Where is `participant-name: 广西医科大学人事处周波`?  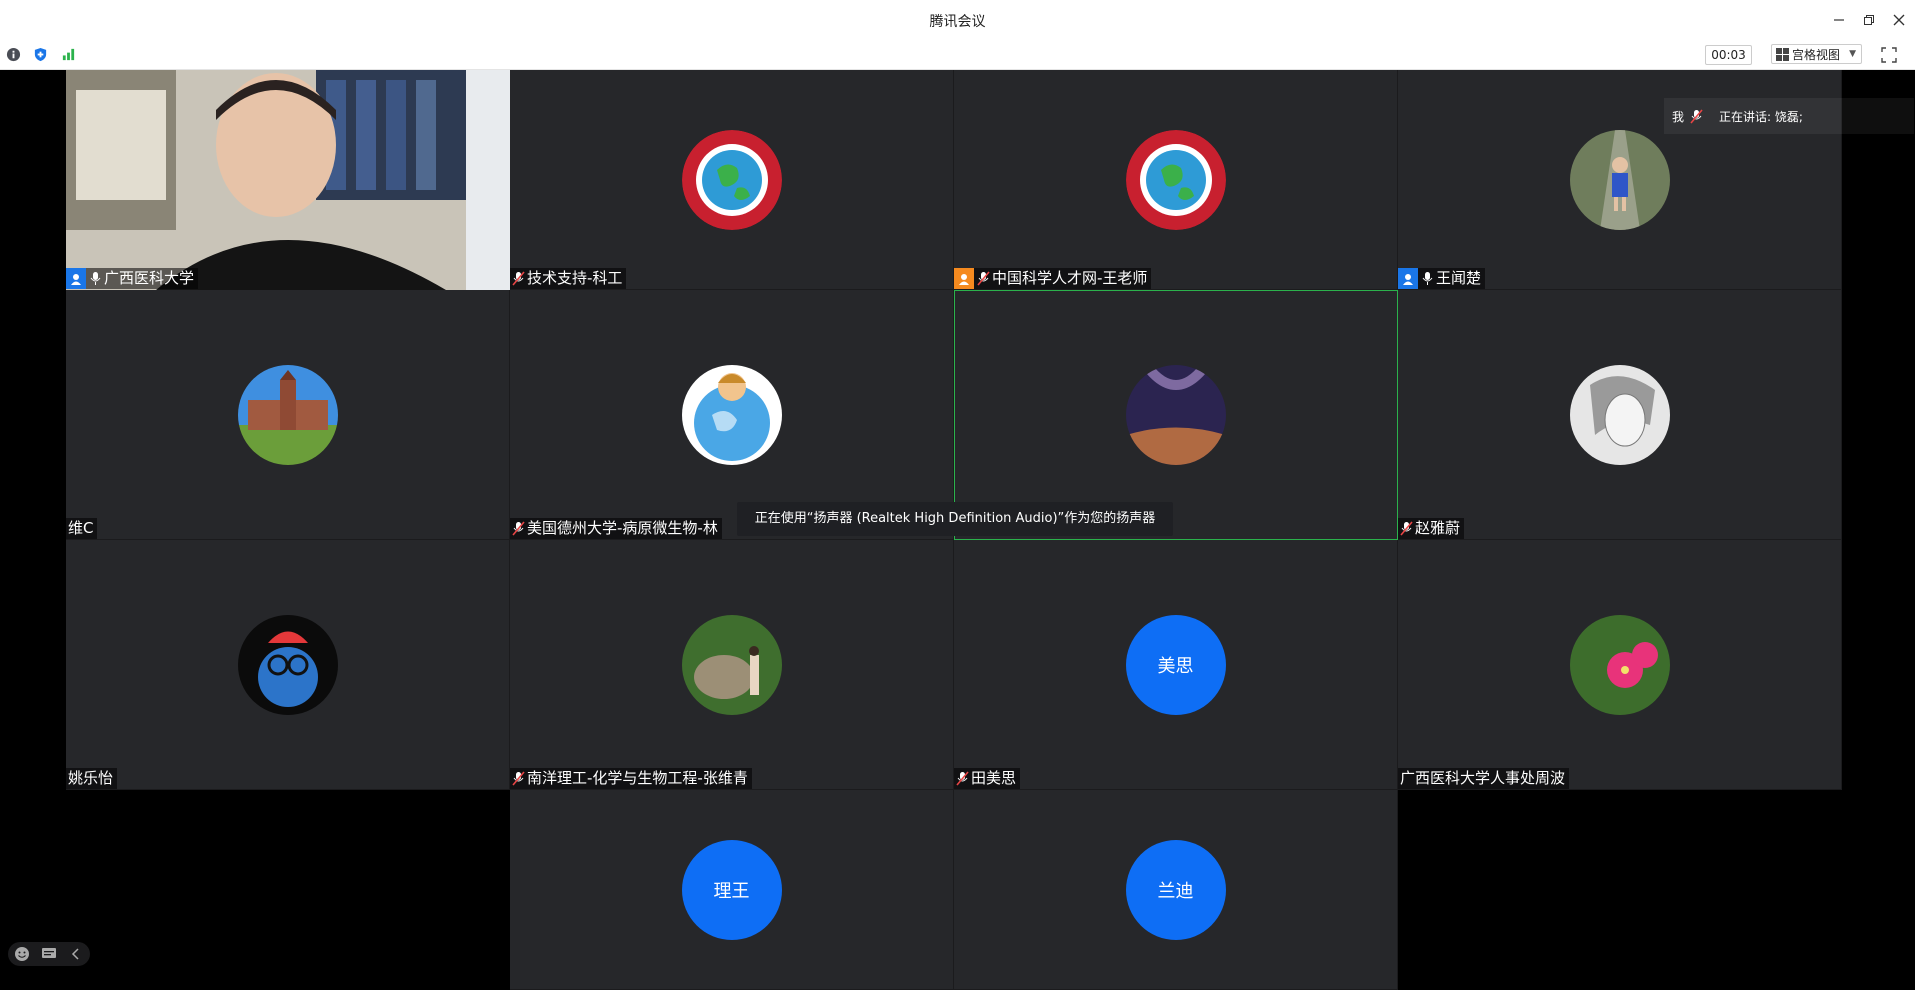
participant-name: 广西医科大学人事处周波 is located at coordinates (1483, 778).